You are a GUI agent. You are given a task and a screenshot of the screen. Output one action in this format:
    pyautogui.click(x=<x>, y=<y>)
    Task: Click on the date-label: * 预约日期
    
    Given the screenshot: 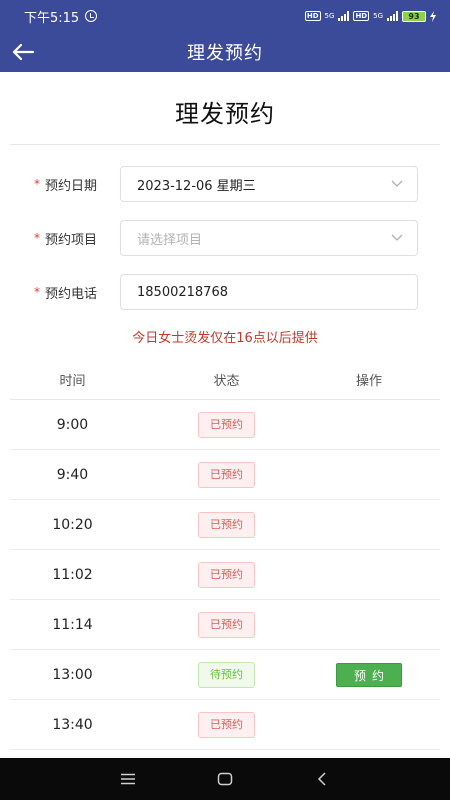 What is the action you would take?
    pyautogui.click(x=65, y=184)
    